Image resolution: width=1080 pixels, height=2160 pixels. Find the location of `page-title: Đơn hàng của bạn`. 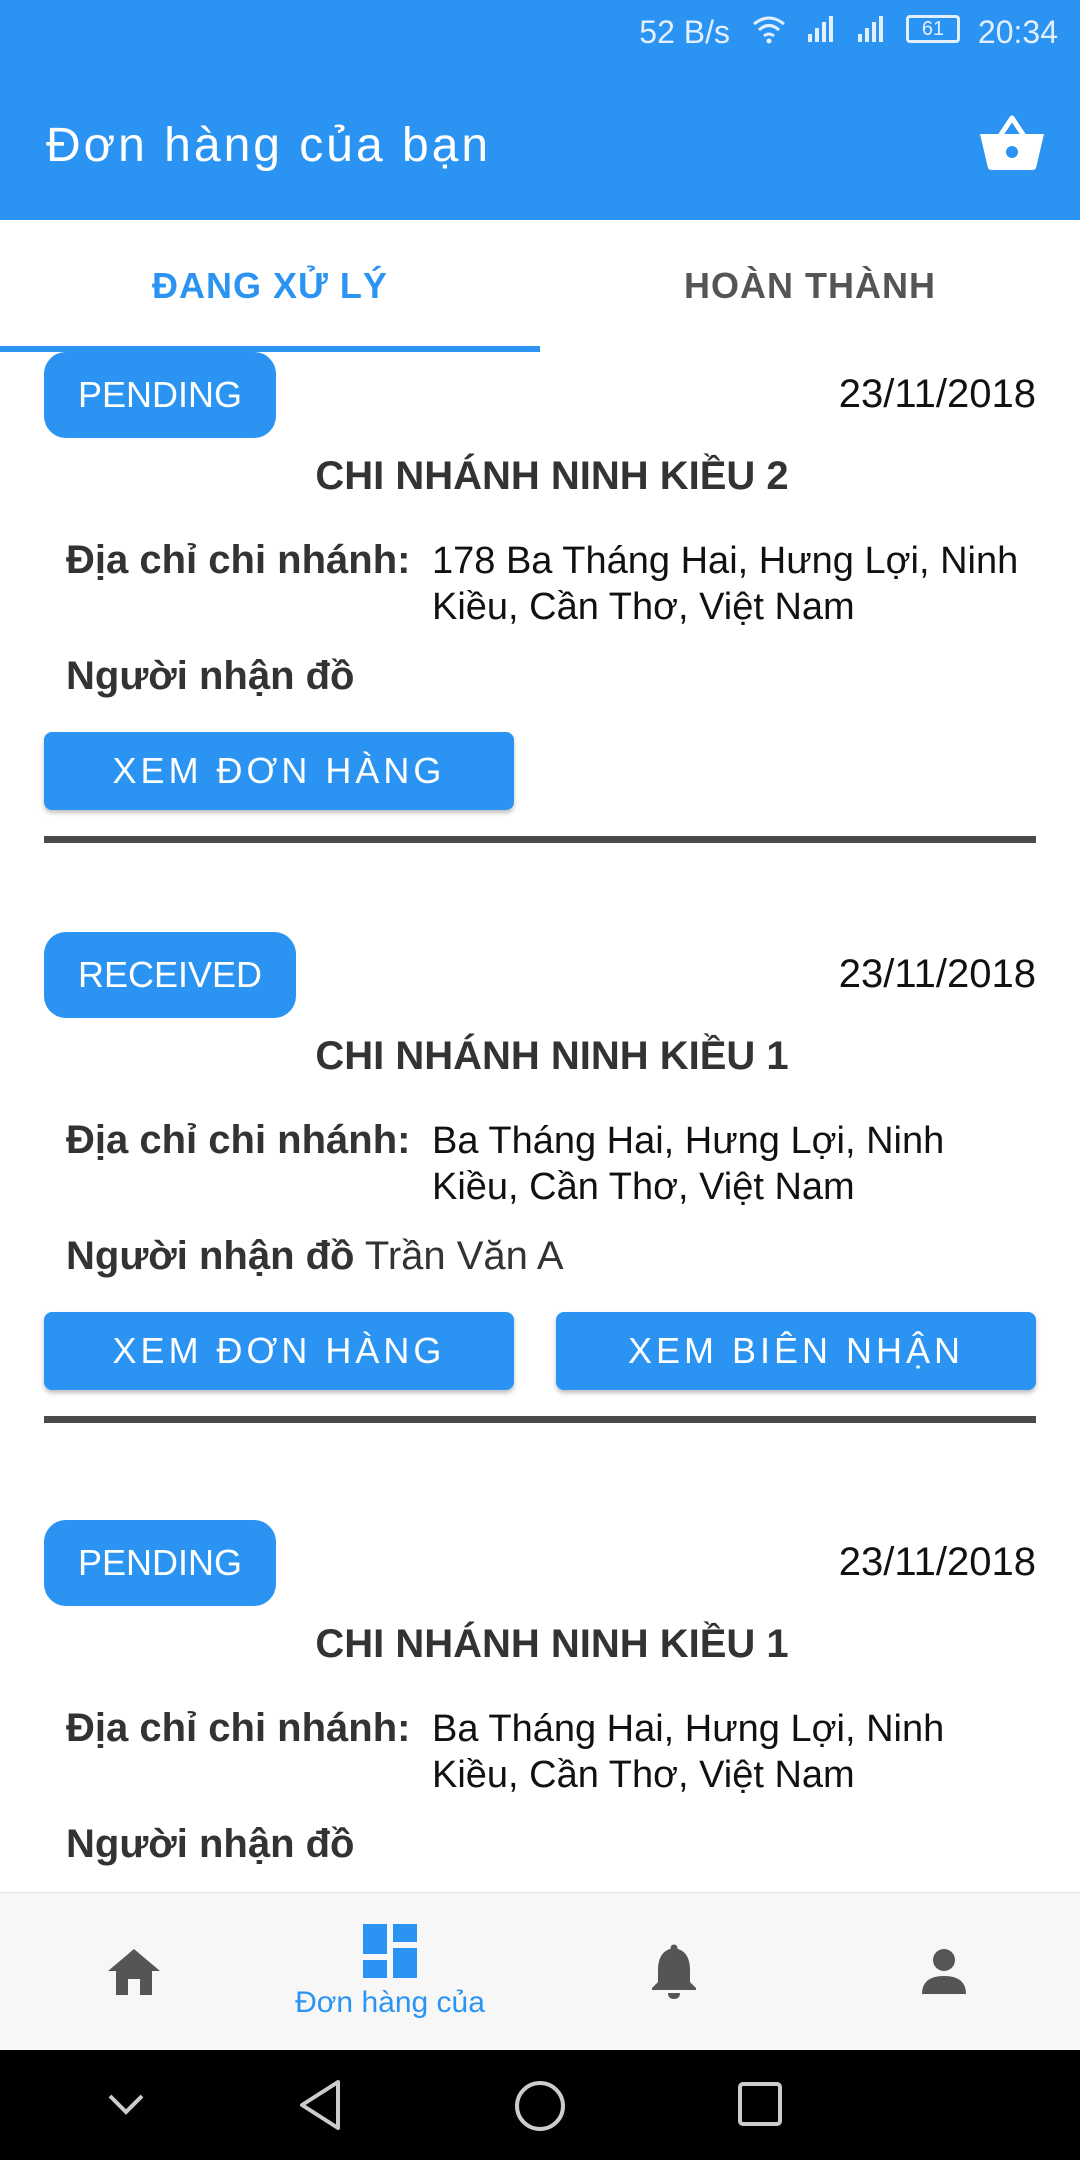

page-title: Đơn hàng của bạn is located at coordinates (269, 145).